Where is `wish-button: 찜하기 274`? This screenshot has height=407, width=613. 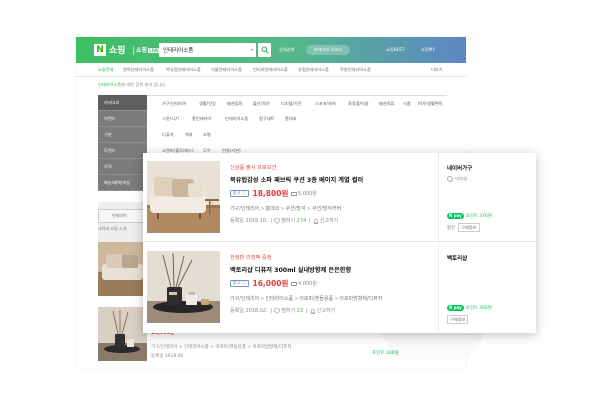
wish-button: 찜하기 274 is located at coordinates (290, 220).